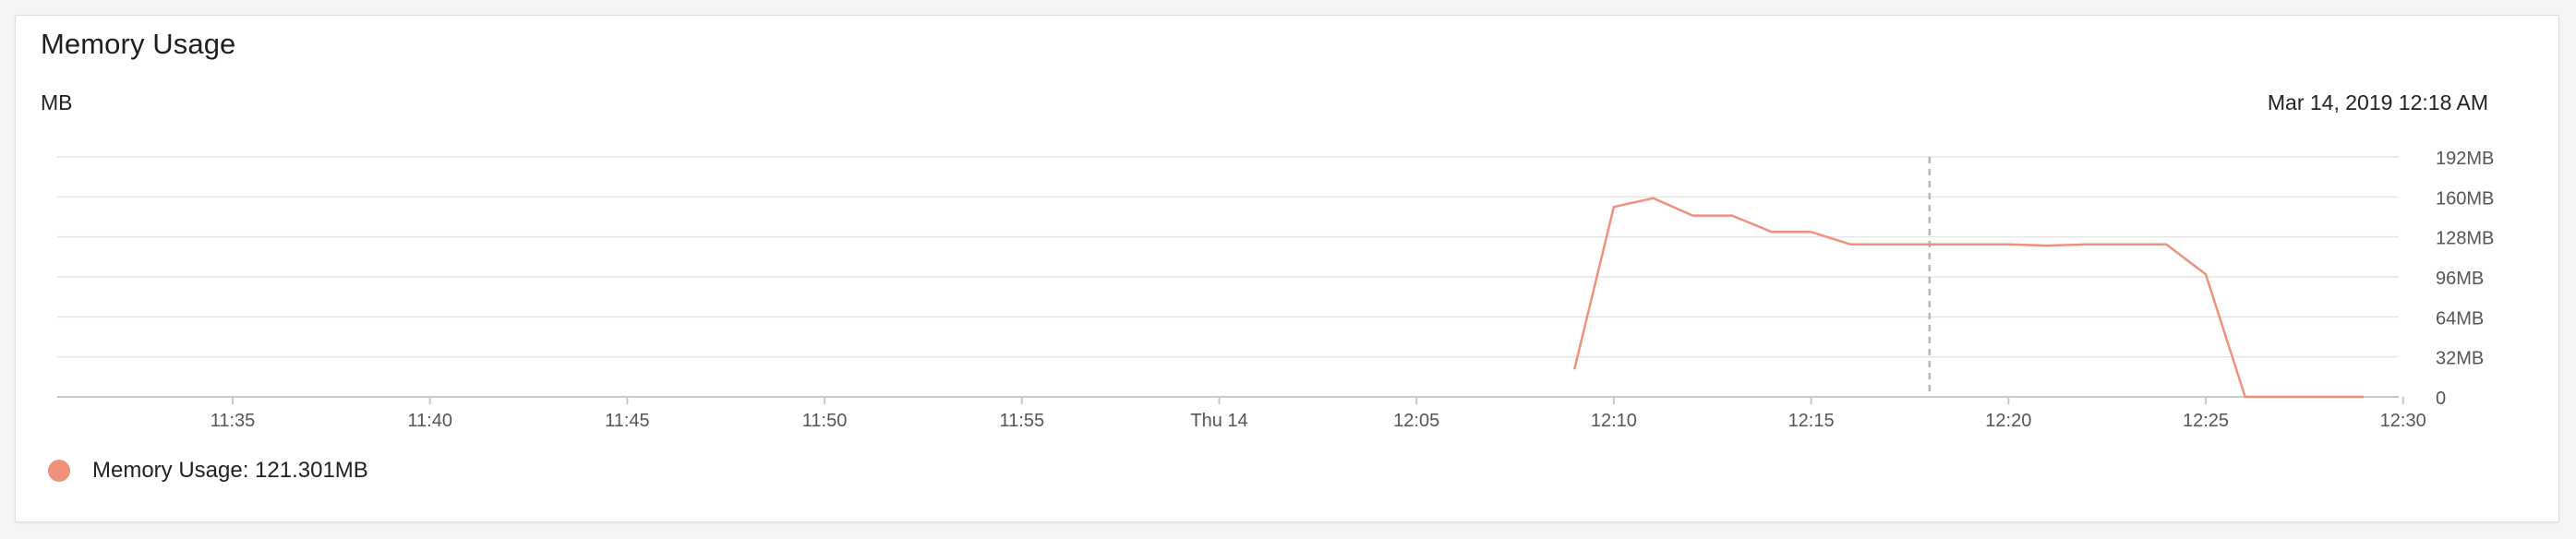 The image size is (2576, 539). I want to click on x-tick-label: Thu 14, so click(1218, 421).